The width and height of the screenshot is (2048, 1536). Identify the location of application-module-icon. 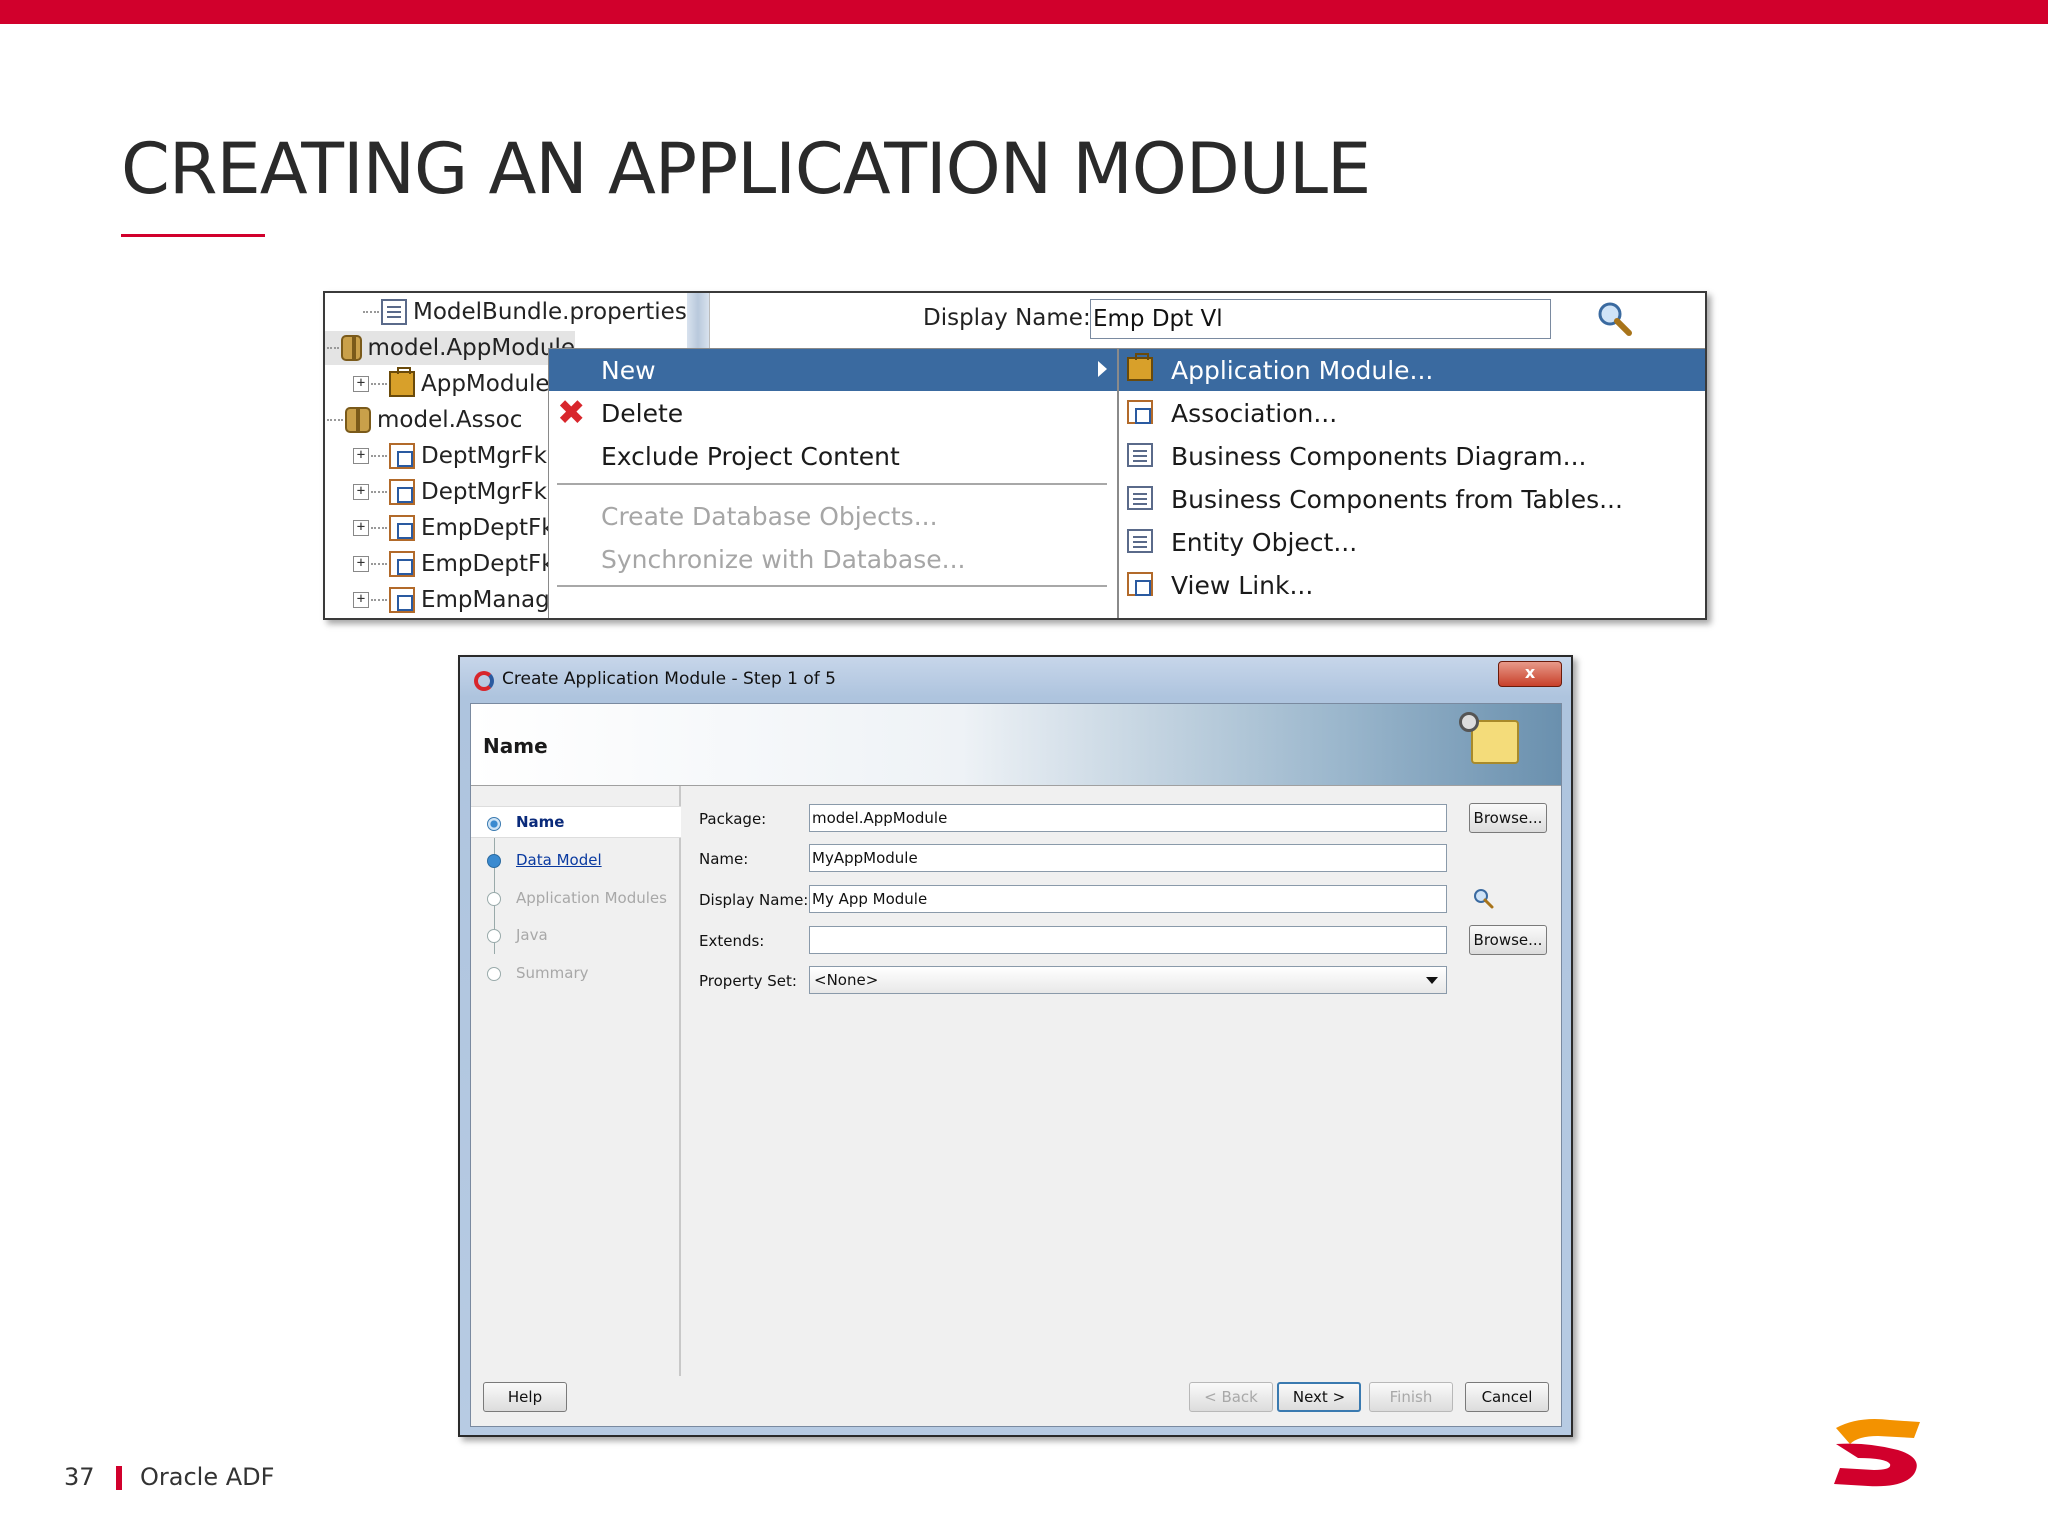
(402, 382).